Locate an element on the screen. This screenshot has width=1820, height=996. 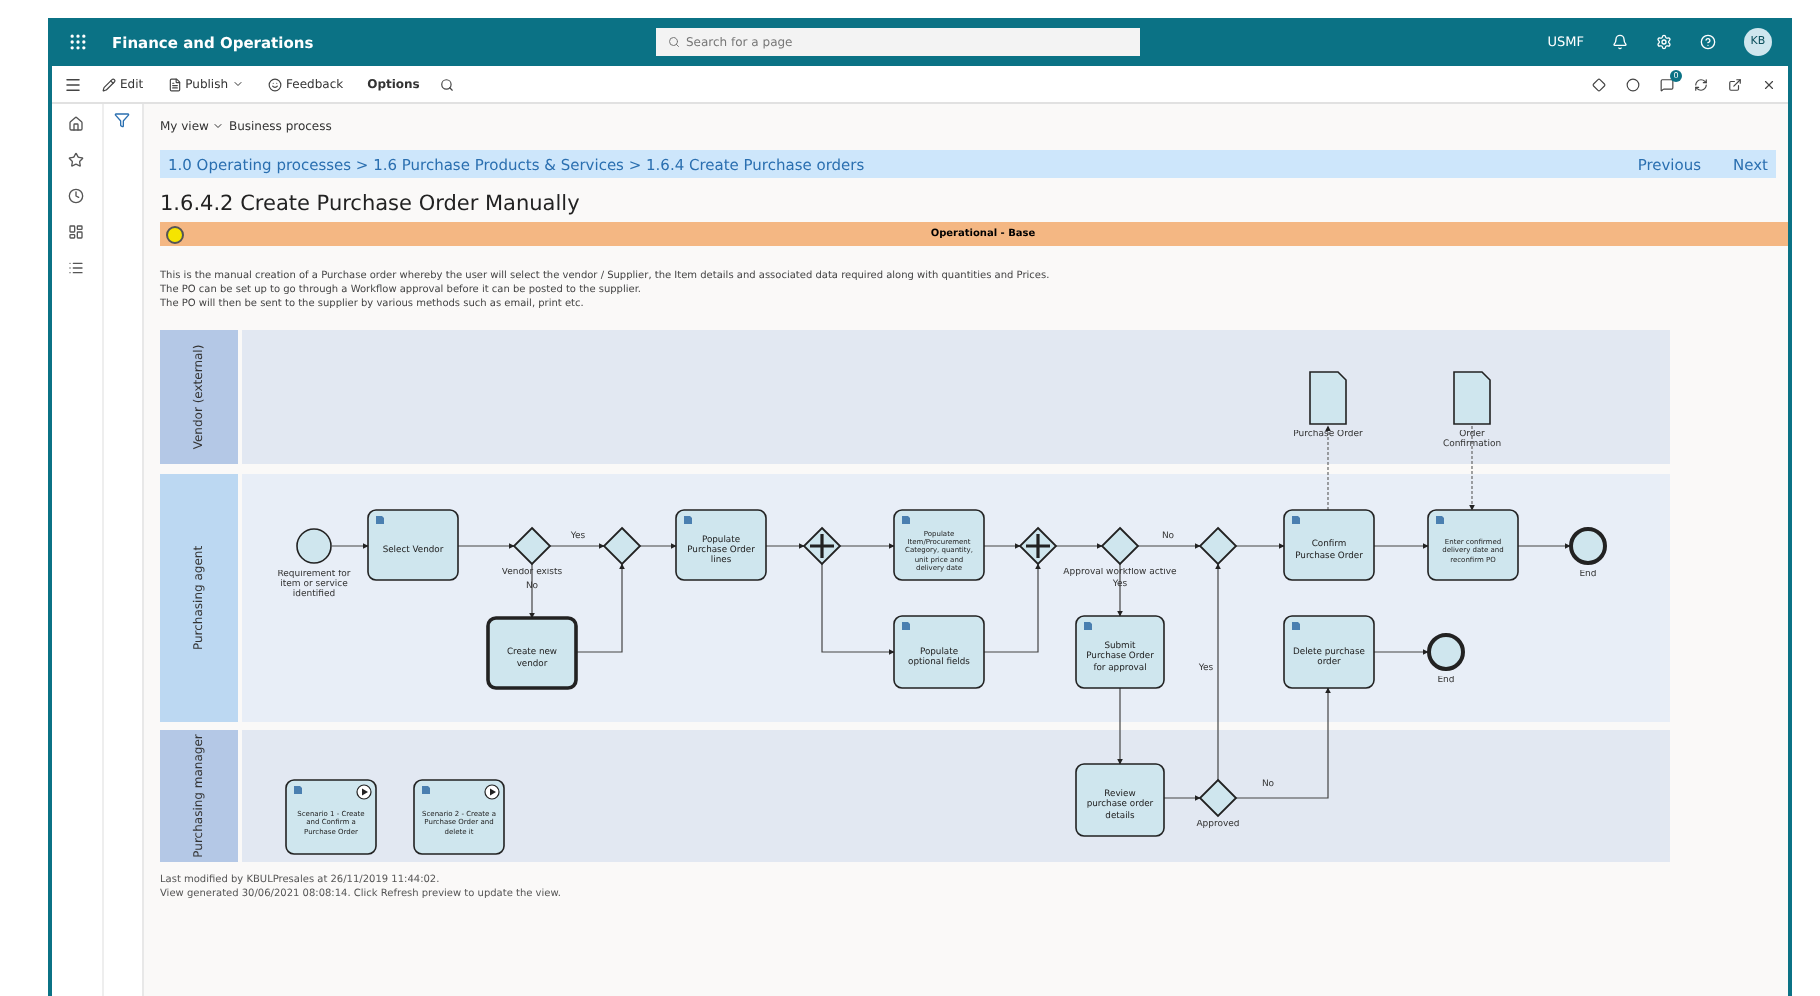
circle-icon is located at coordinates (1633, 84).